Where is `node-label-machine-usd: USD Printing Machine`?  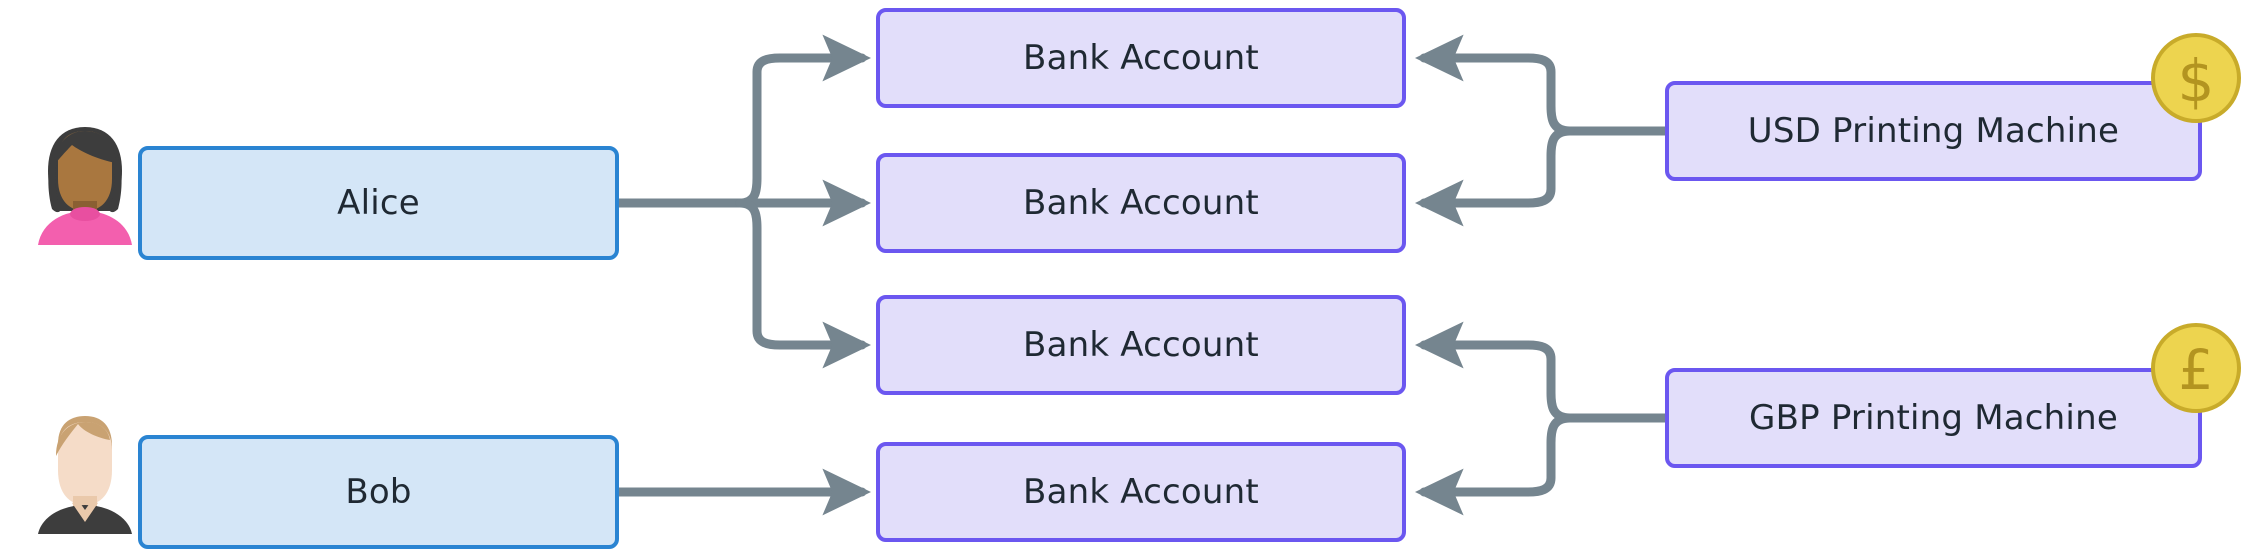
node-label-machine-usd: USD Printing Machine is located at coordinates (1933, 131).